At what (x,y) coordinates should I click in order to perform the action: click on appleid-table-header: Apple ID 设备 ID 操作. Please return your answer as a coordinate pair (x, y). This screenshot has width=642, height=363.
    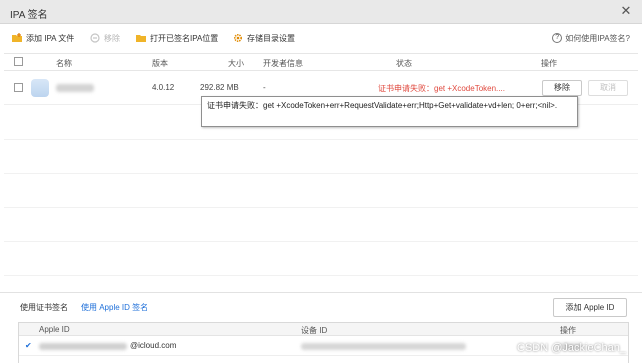
    Looking at the image, I should click on (323, 329).